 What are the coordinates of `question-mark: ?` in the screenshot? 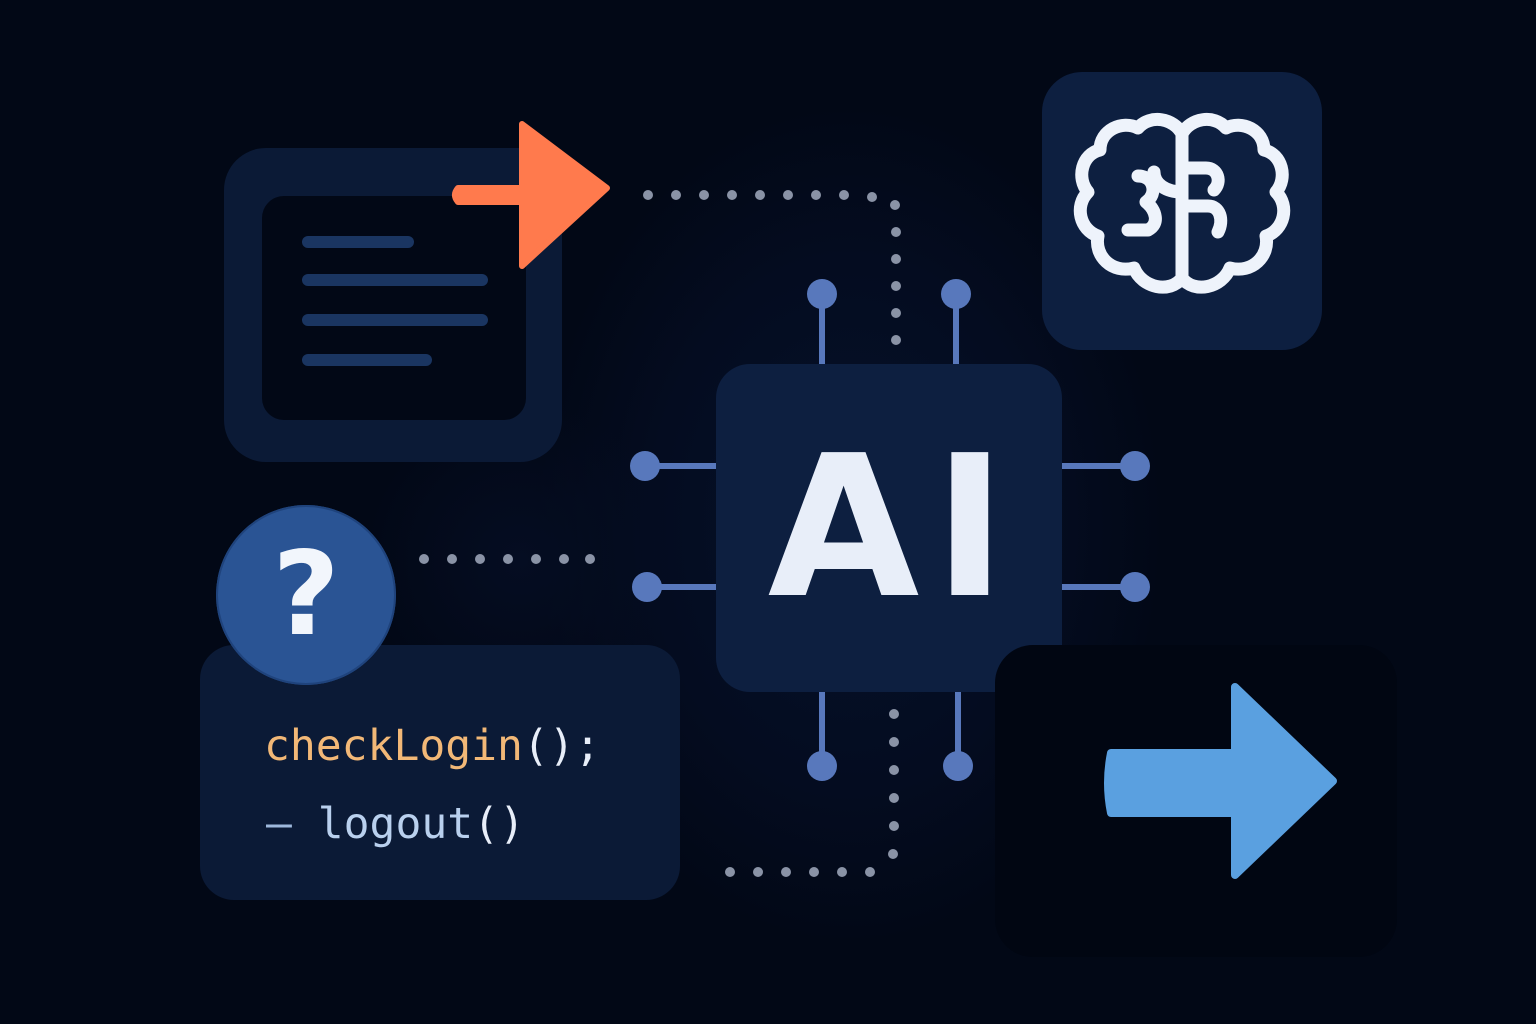 It's located at (306, 594).